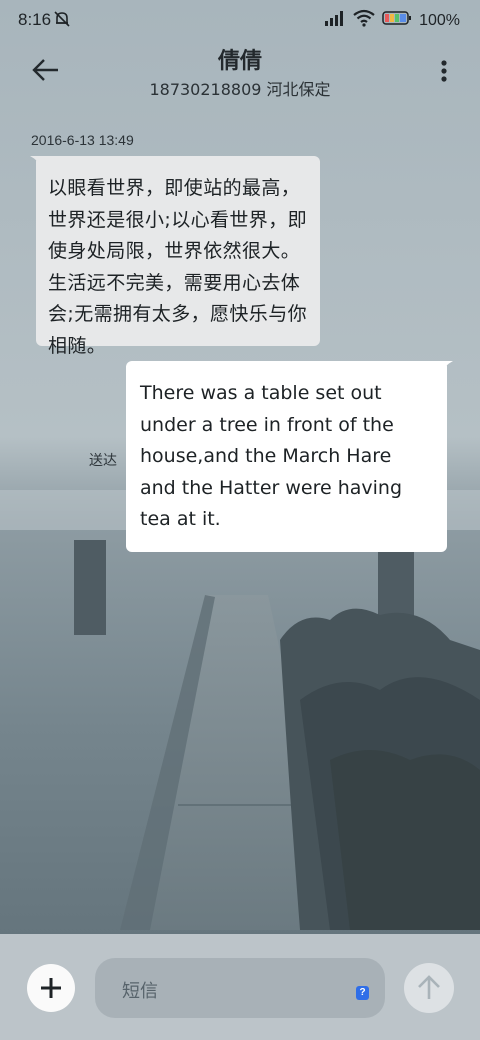 The width and height of the screenshot is (480, 1040). I want to click on attach-plus-button, so click(51, 988).